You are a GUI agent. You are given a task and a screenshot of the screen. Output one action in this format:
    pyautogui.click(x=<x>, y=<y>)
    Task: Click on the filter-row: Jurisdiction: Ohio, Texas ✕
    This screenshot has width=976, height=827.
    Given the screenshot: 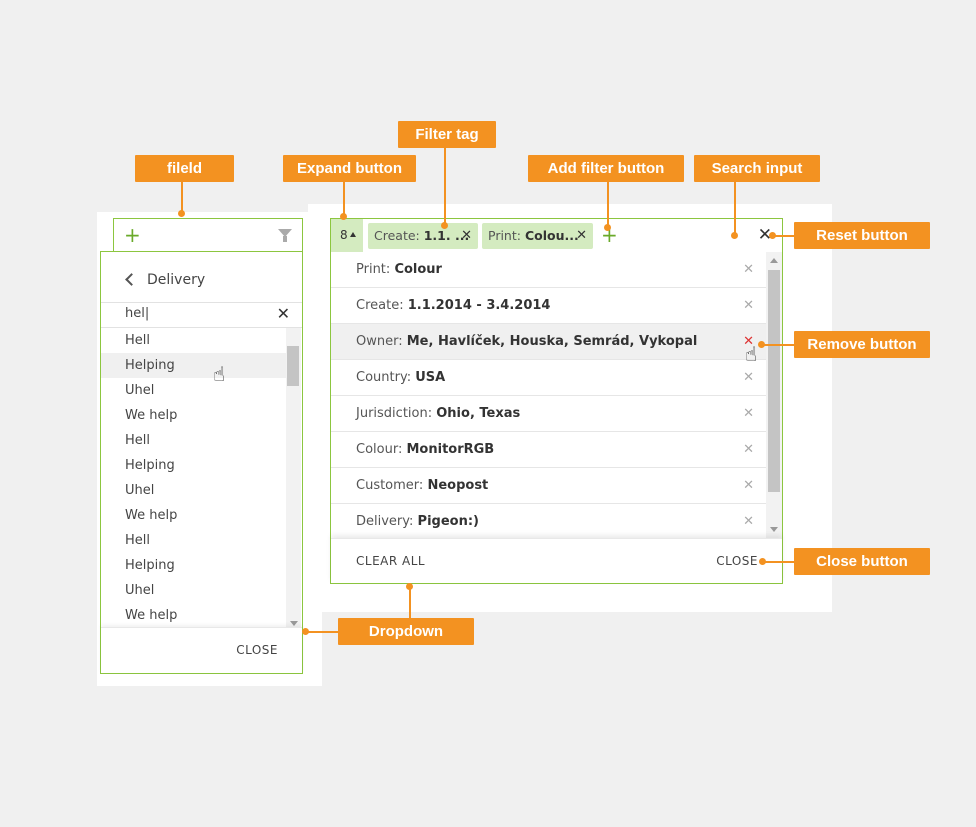 What is the action you would take?
    pyautogui.click(x=548, y=414)
    